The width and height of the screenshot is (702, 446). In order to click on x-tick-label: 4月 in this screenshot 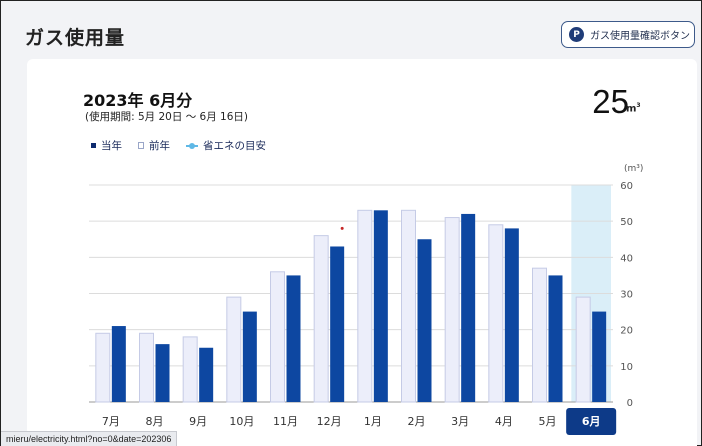, I will do `click(504, 421)`.